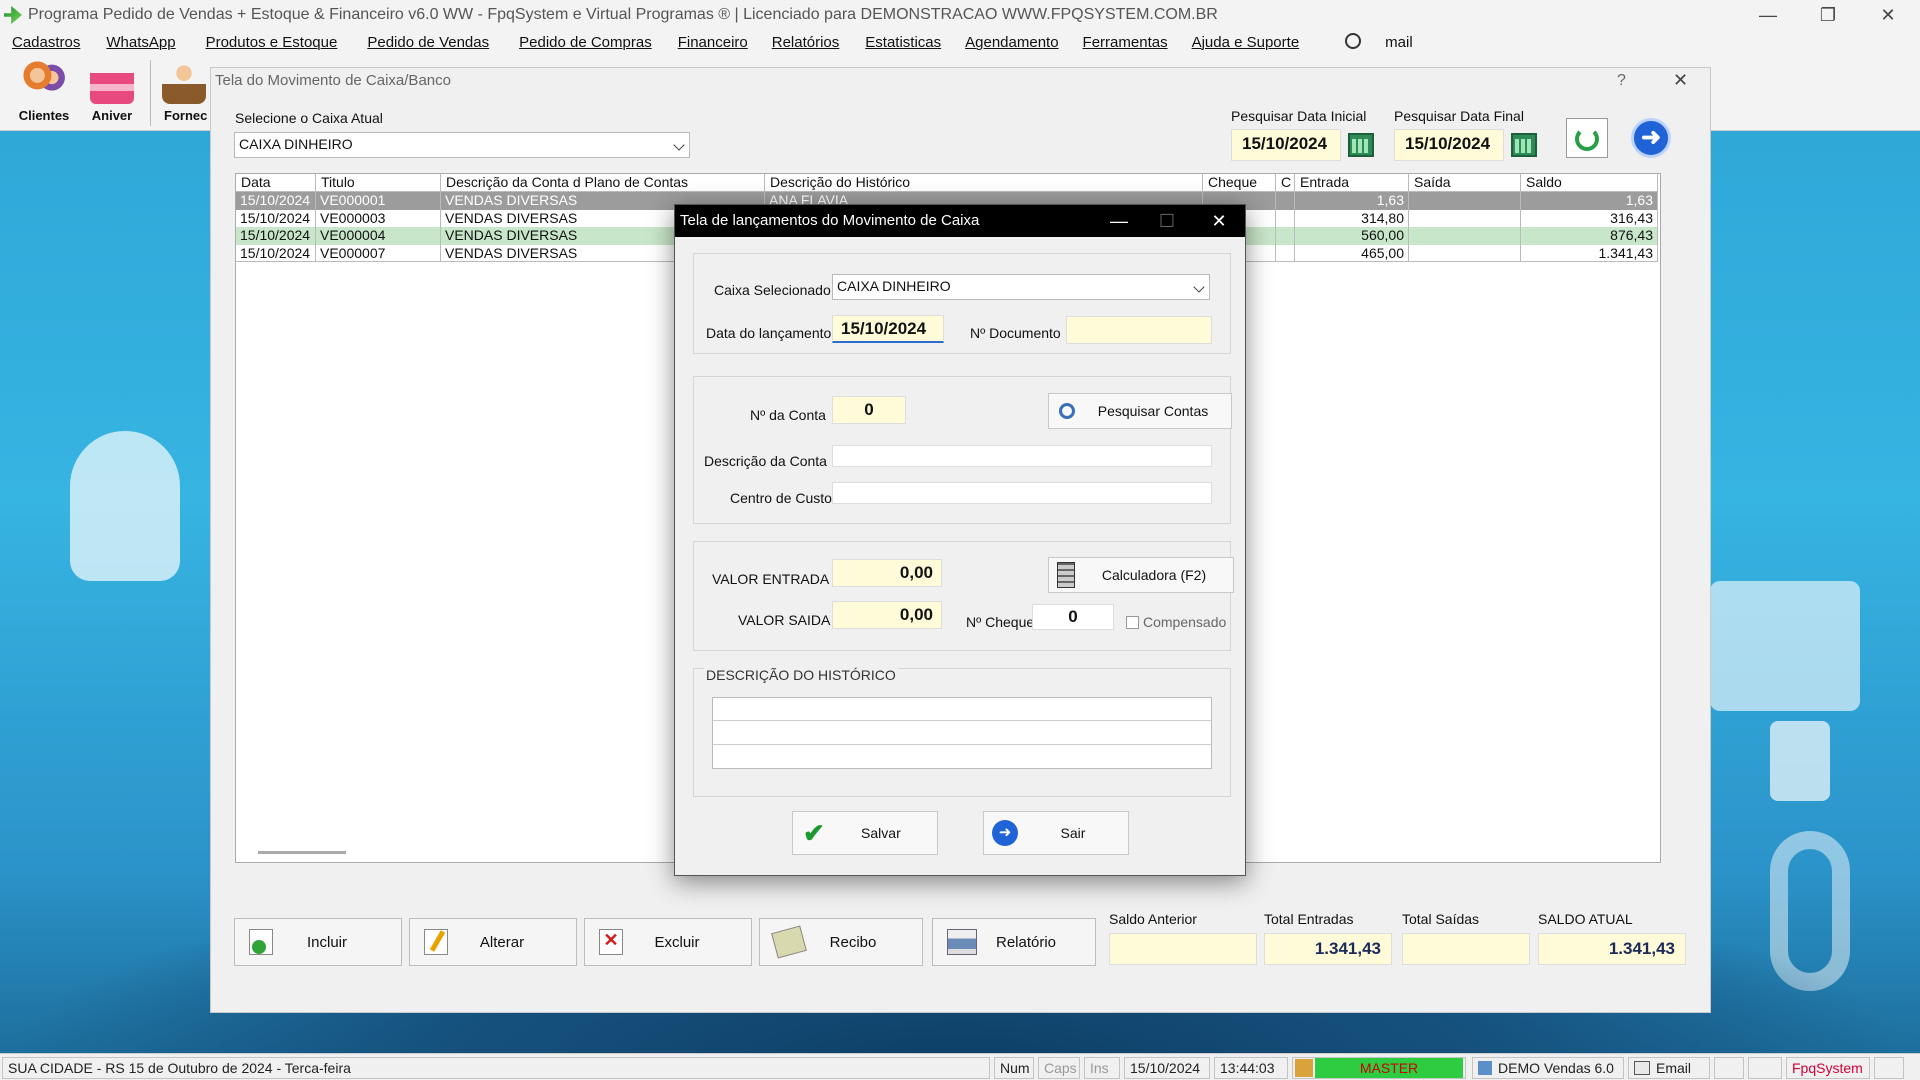 The width and height of the screenshot is (1920, 1080). Describe the element at coordinates (1000, 622) in the screenshot. I see `cheque-label: Nº Cheque` at that location.